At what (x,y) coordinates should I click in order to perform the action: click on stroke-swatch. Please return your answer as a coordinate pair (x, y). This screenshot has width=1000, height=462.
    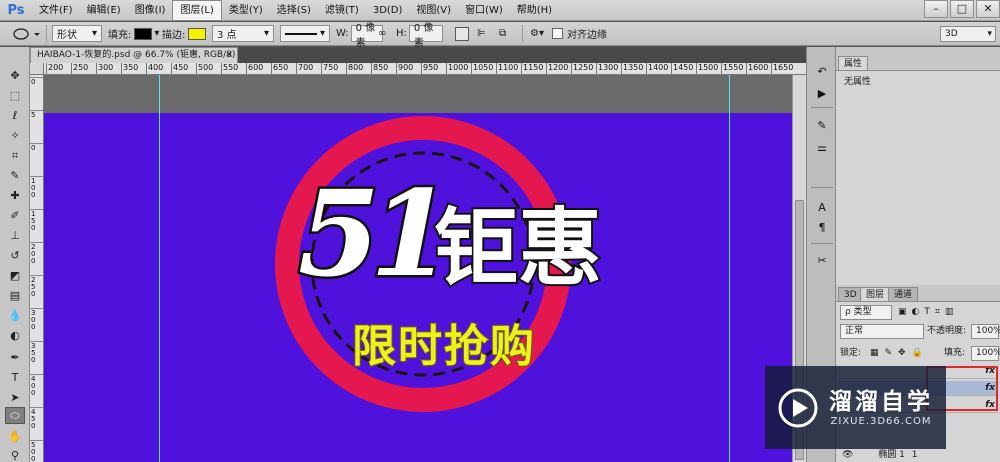
    Looking at the image, I should click on (197, 33).